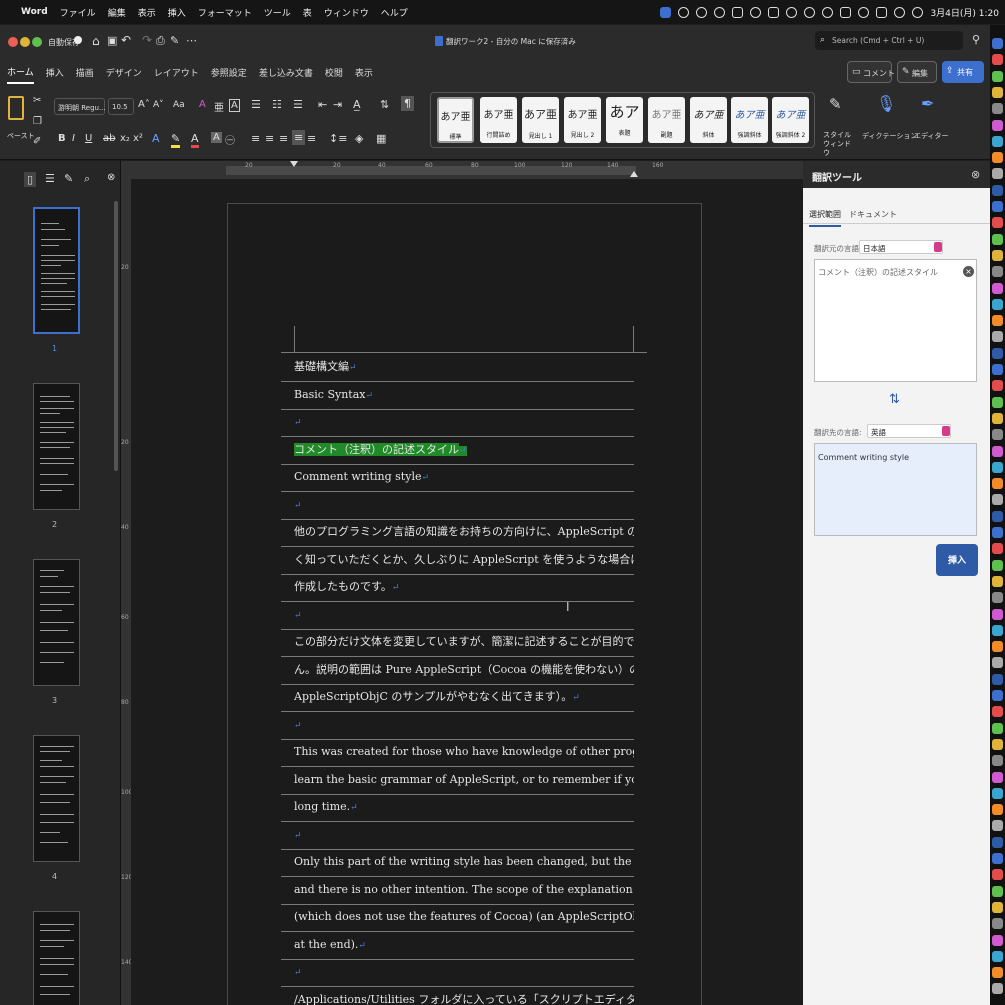  What do you see at coordinates (810, 12) in the screenshot?
I see `bluetooth-icon` at bounding box center [810, 12].